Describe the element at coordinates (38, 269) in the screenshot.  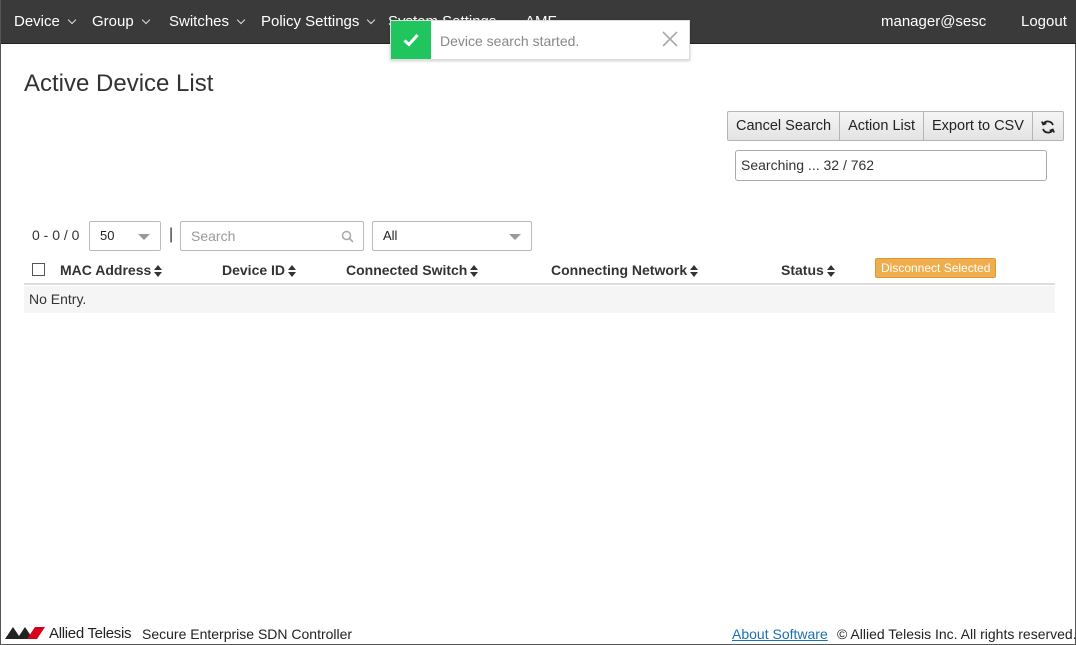
I see `select-all-checkbox` at that location.